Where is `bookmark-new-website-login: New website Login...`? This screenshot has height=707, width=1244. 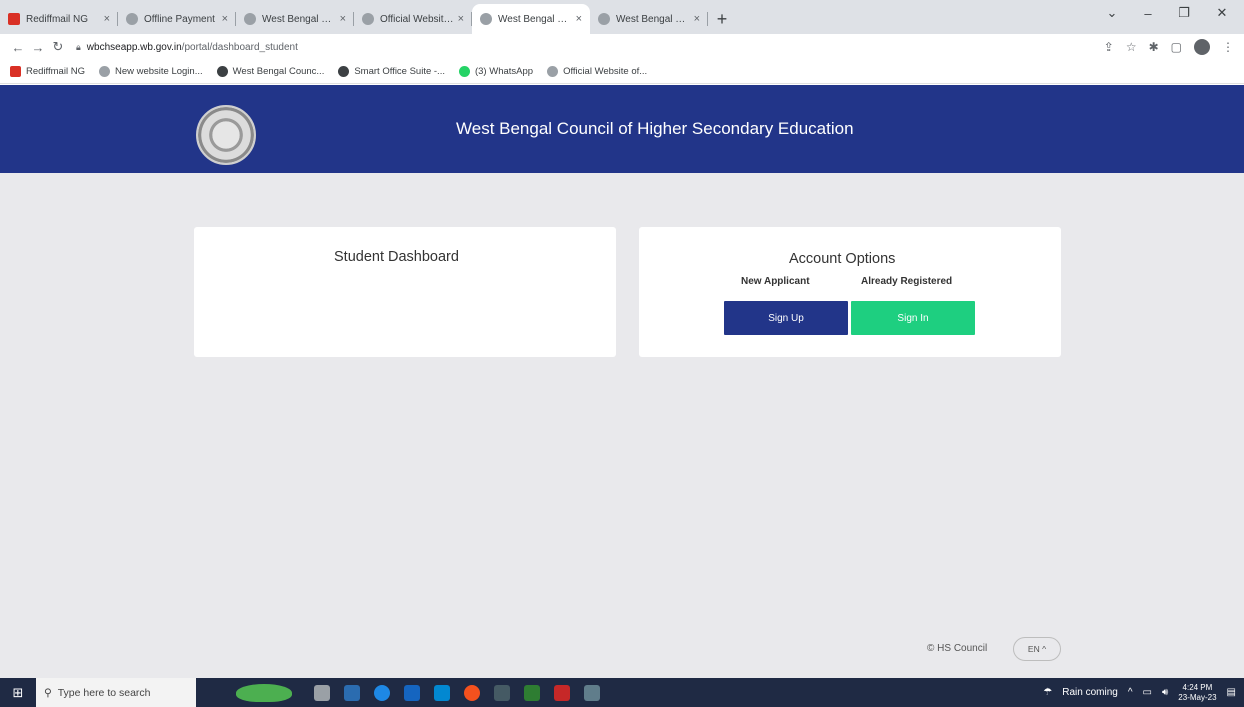
bookmark-new-website-login: New website Login... is located at coordinates (150, 71).